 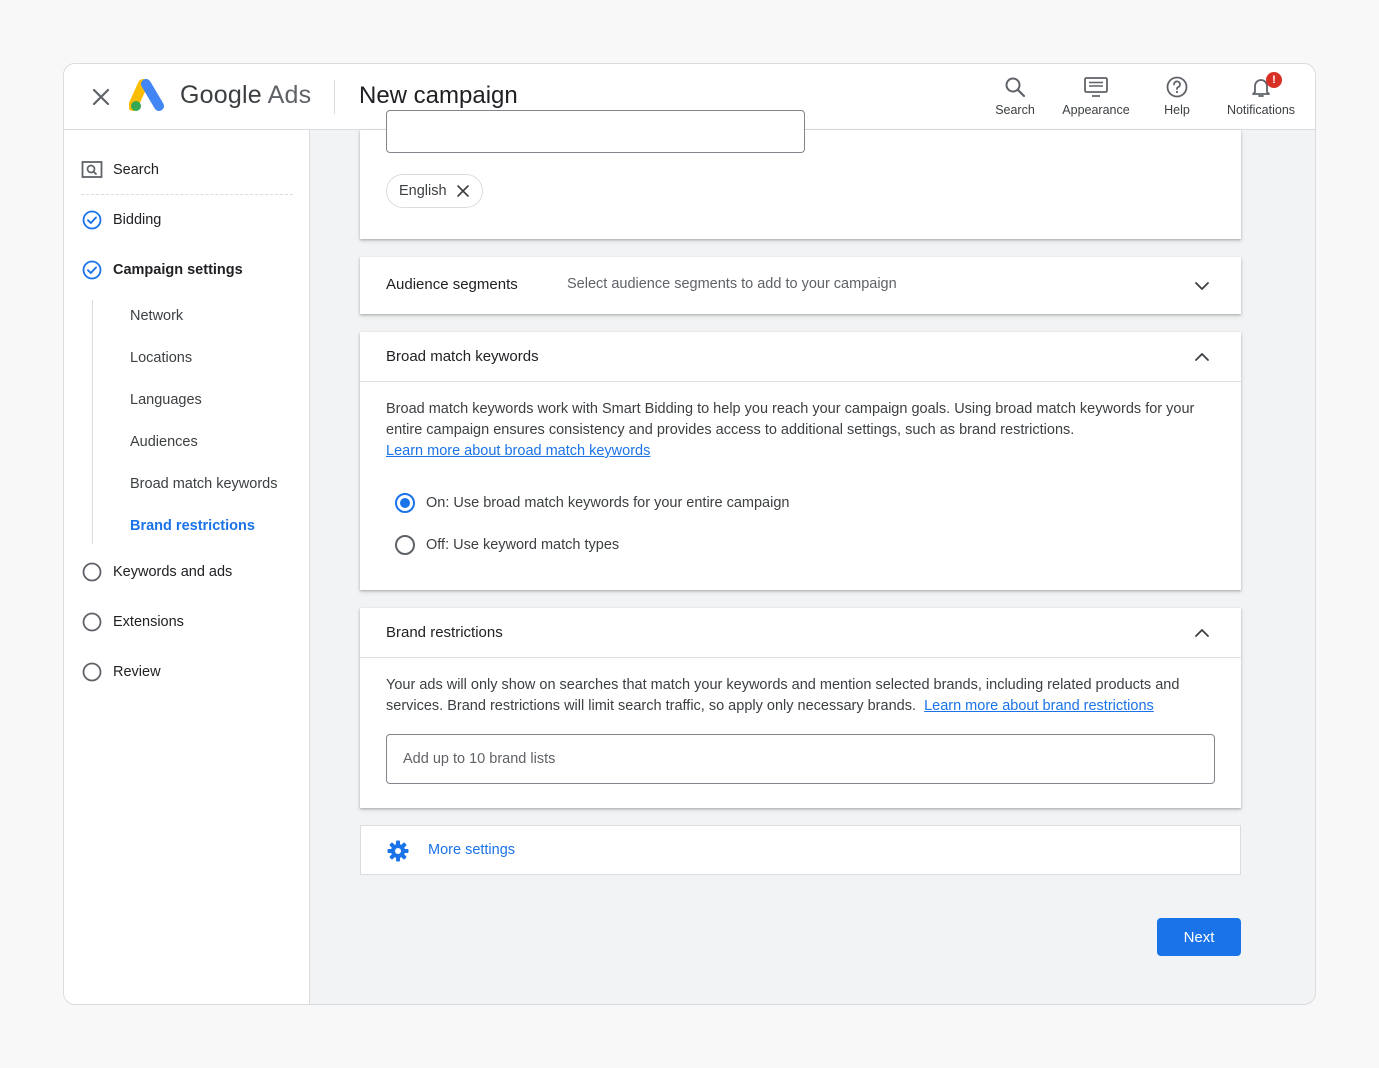 What do you see at coordinates (187, 194) in the screenshot?
I see `sidebar-divider` at bounding box center [187, 194].